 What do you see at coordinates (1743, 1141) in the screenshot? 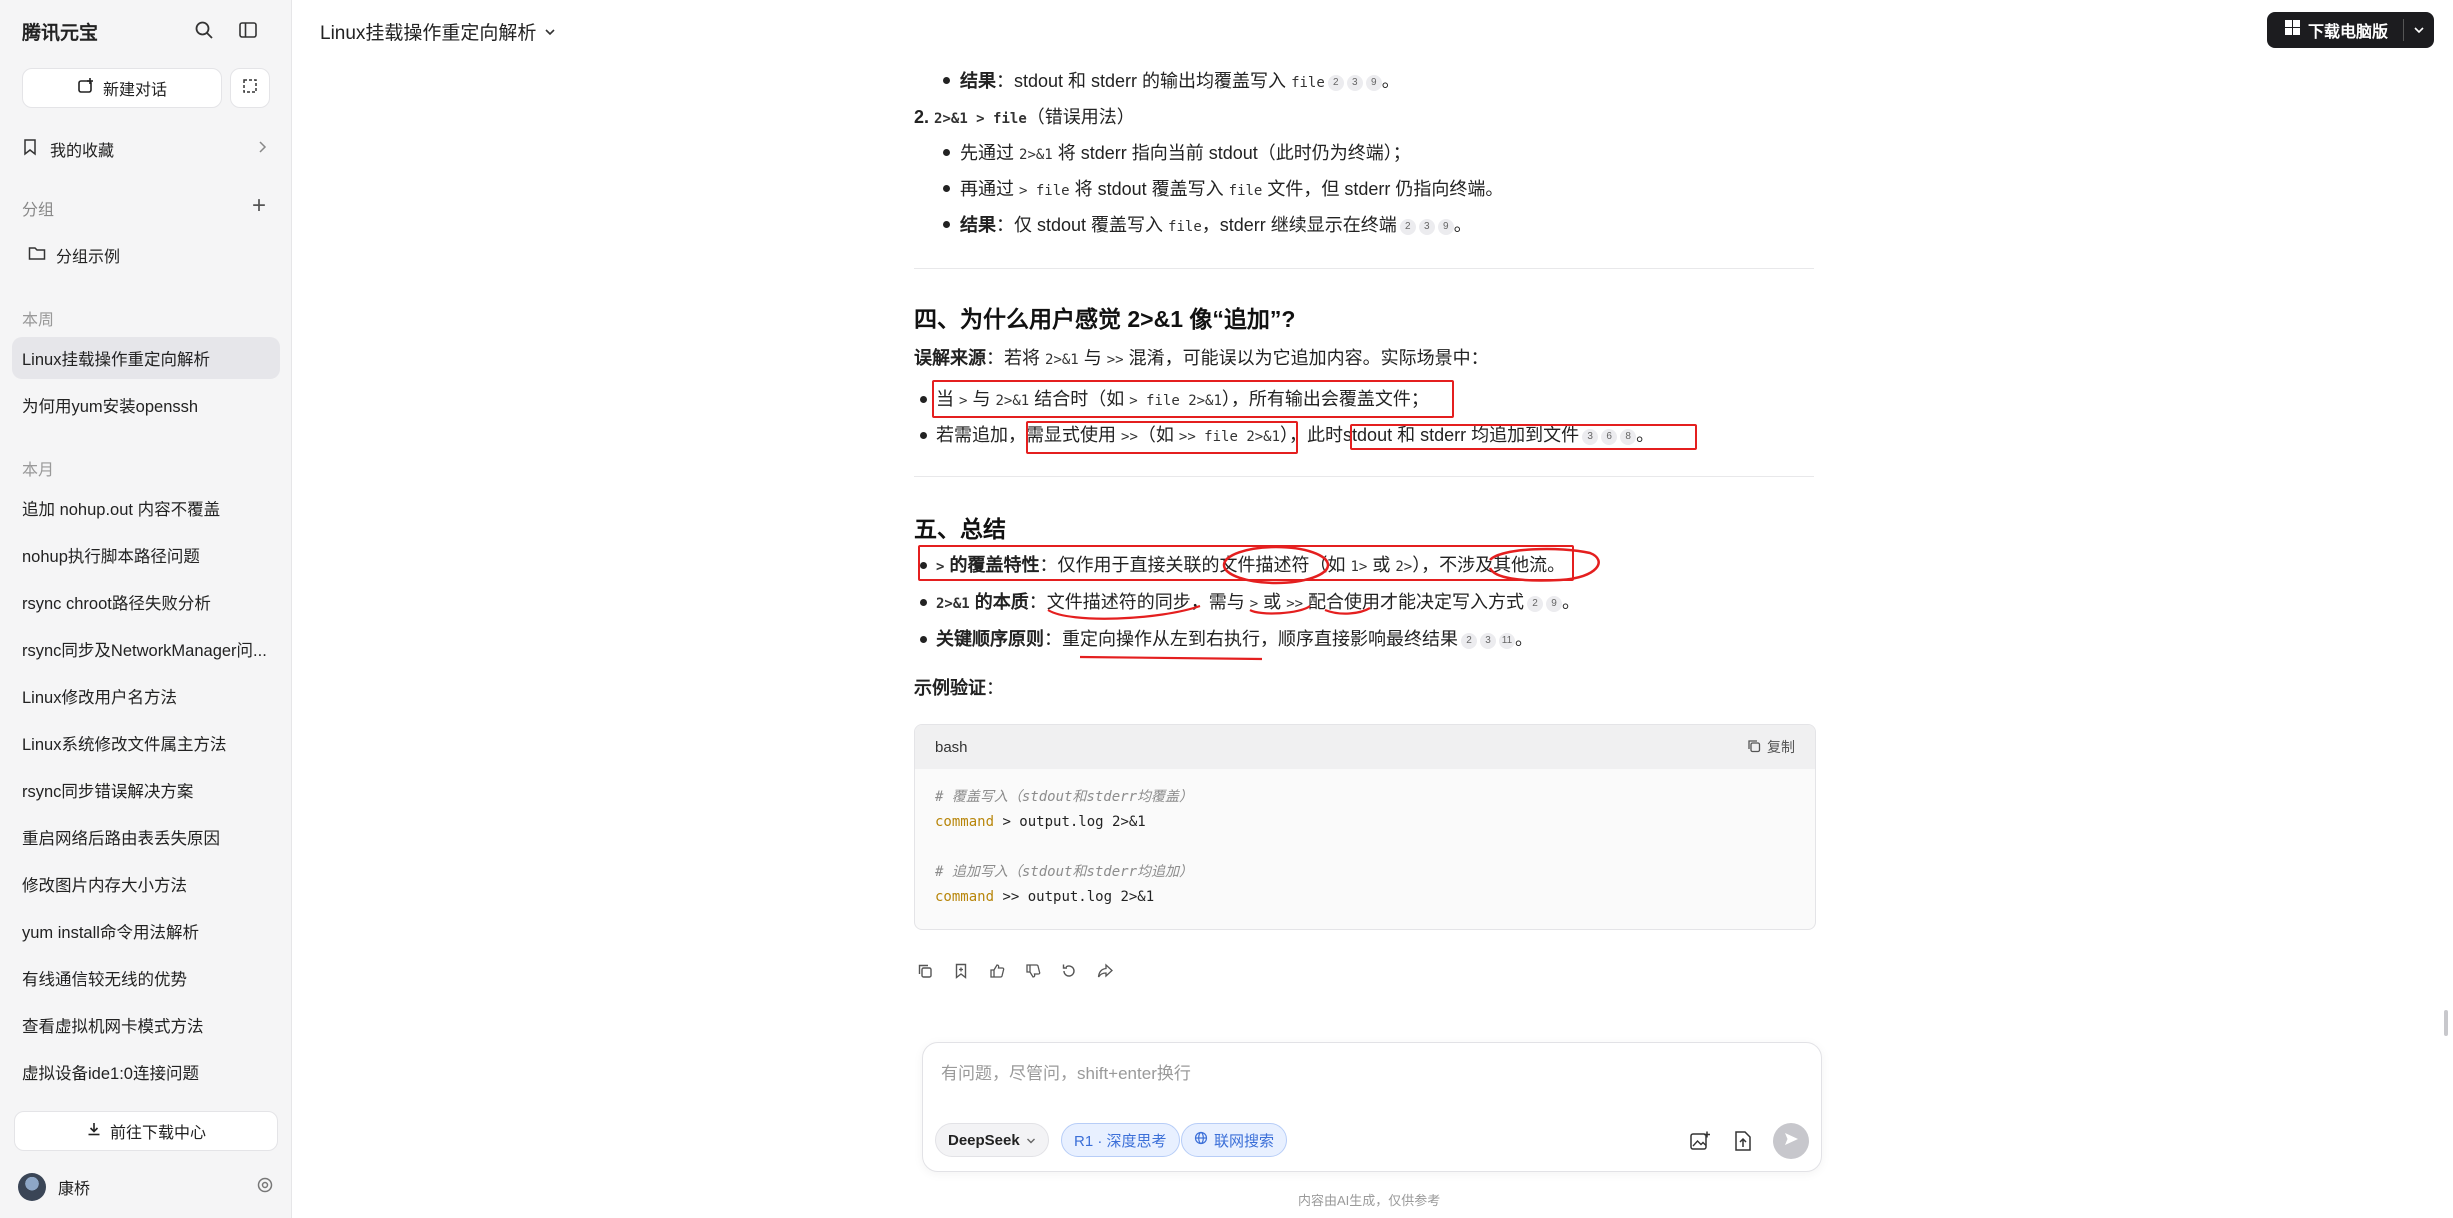
I see `upload-file-icon` at bounding box center [1743, 1141].